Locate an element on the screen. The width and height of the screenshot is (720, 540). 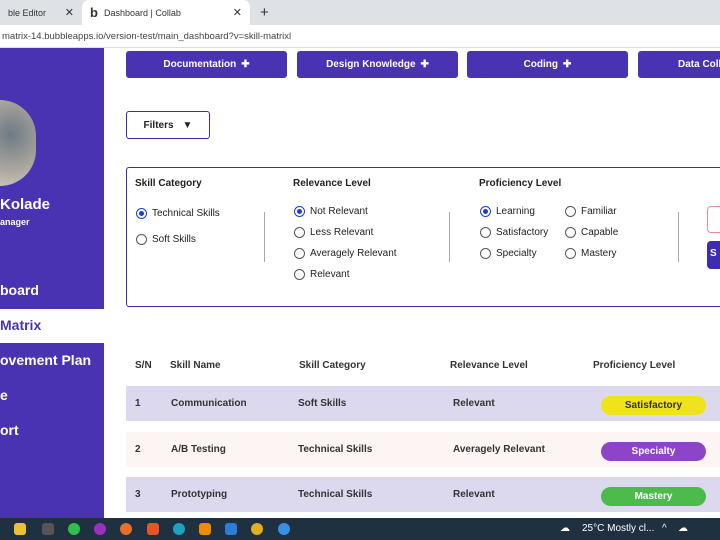
new-tab-button: + is located at coordinates (264, 12).